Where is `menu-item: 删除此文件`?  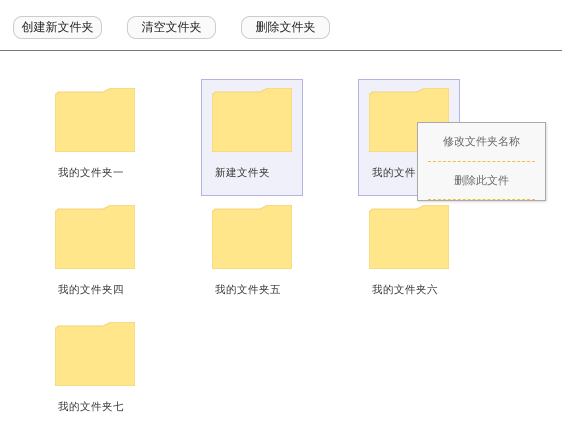
menu-item: 删除此文件 is located at coordinates (481, 181).